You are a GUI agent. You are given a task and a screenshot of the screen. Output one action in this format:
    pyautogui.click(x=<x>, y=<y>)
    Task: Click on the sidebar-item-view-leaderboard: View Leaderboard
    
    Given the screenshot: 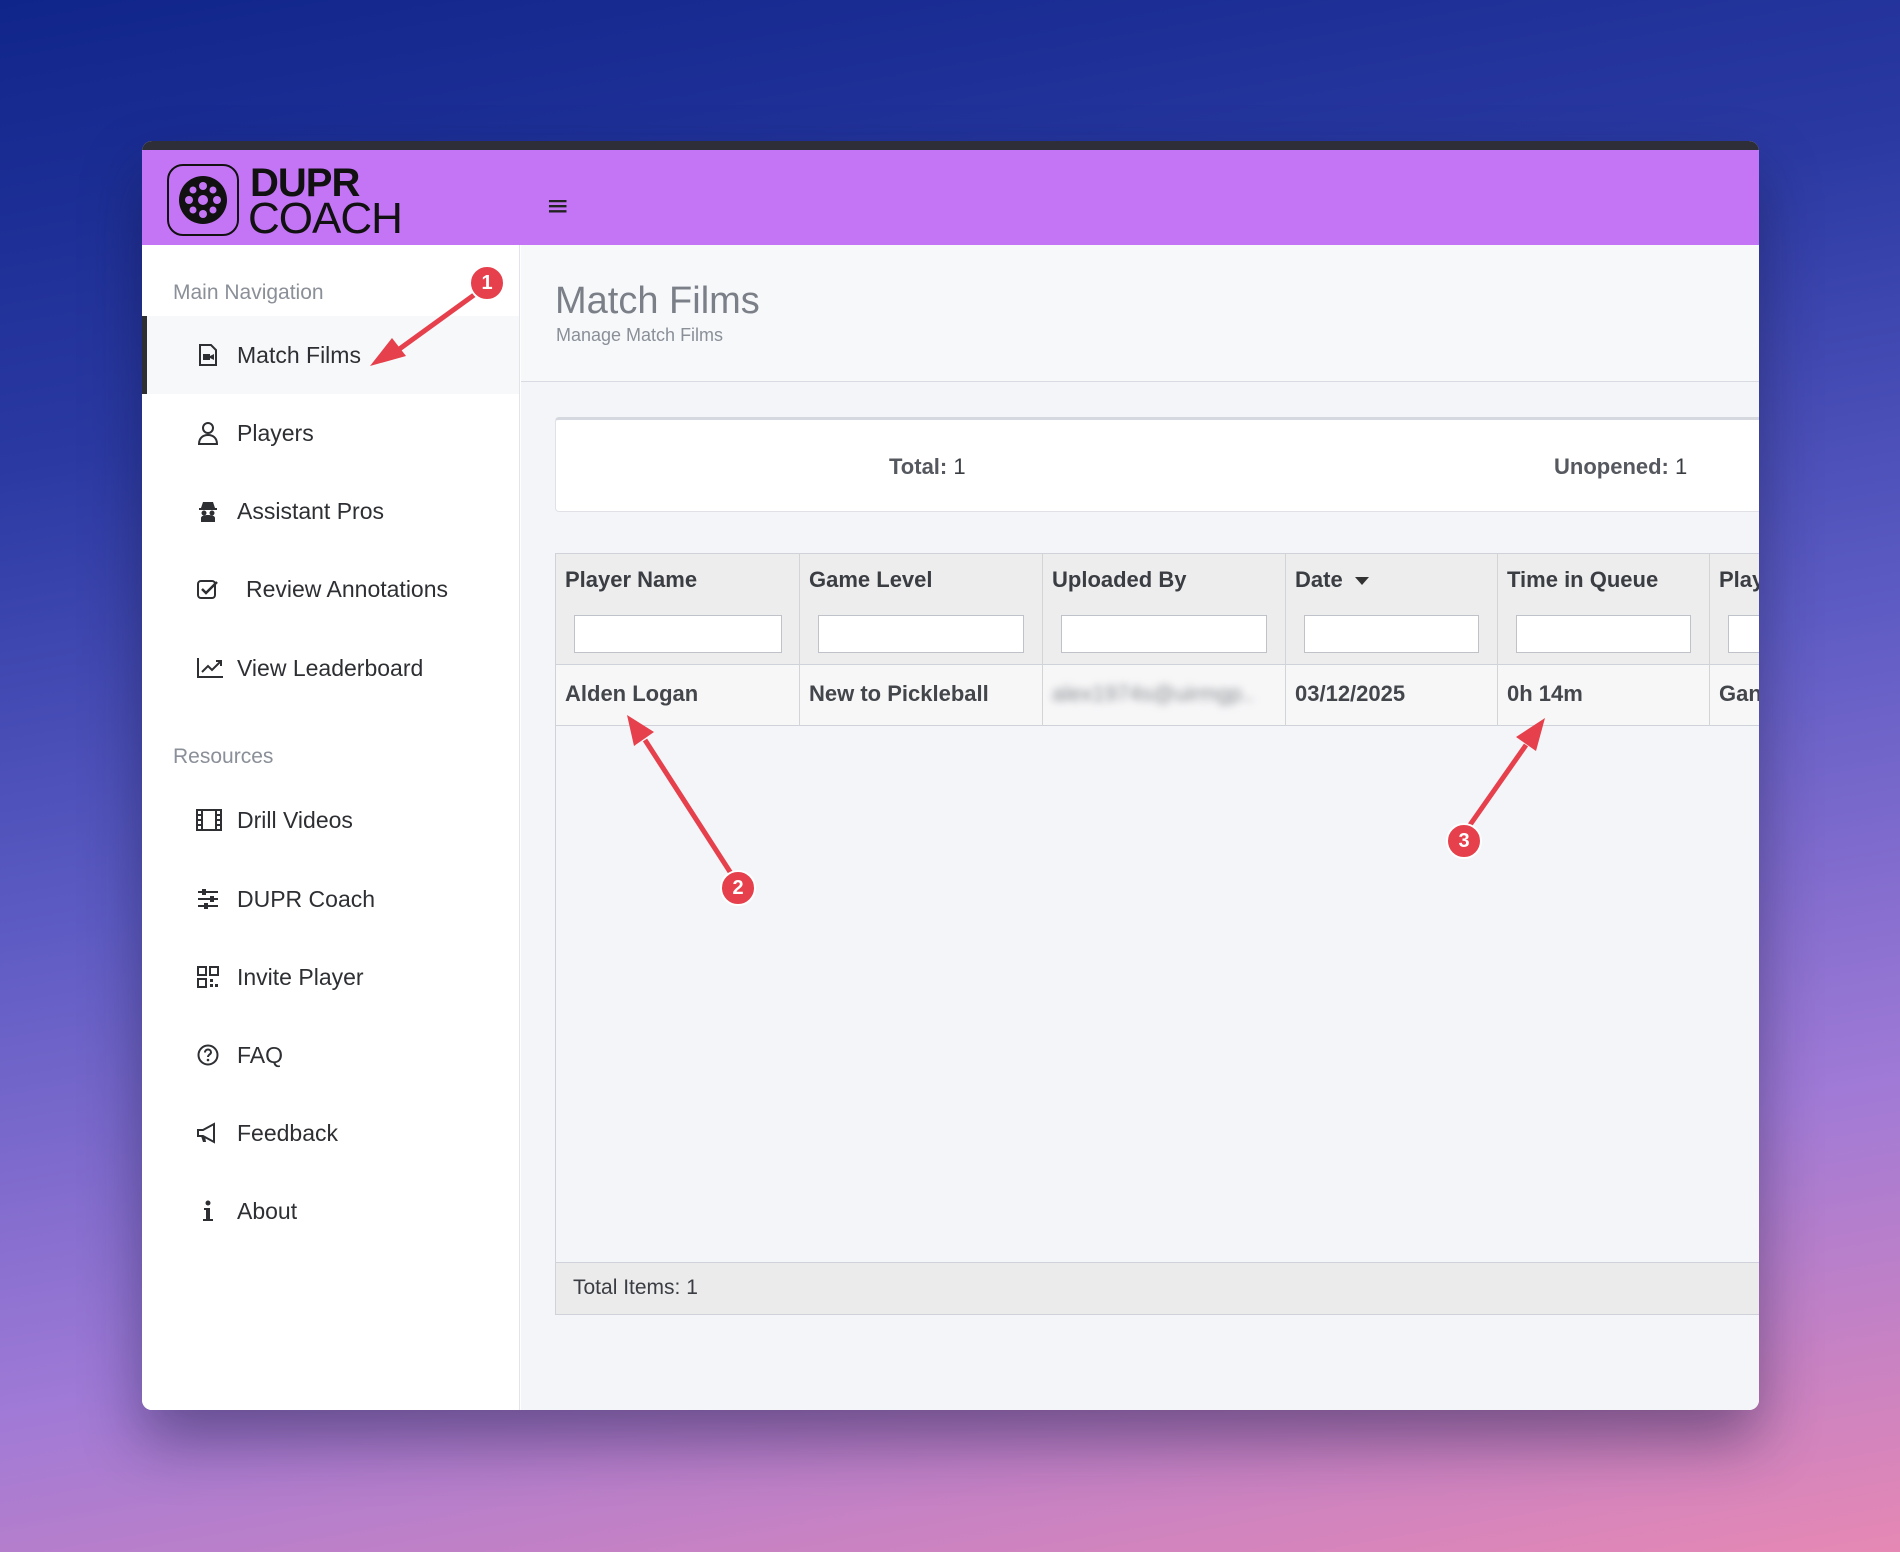 What is the action you would take?
    pyautogui.click(x=330, y=668)
    